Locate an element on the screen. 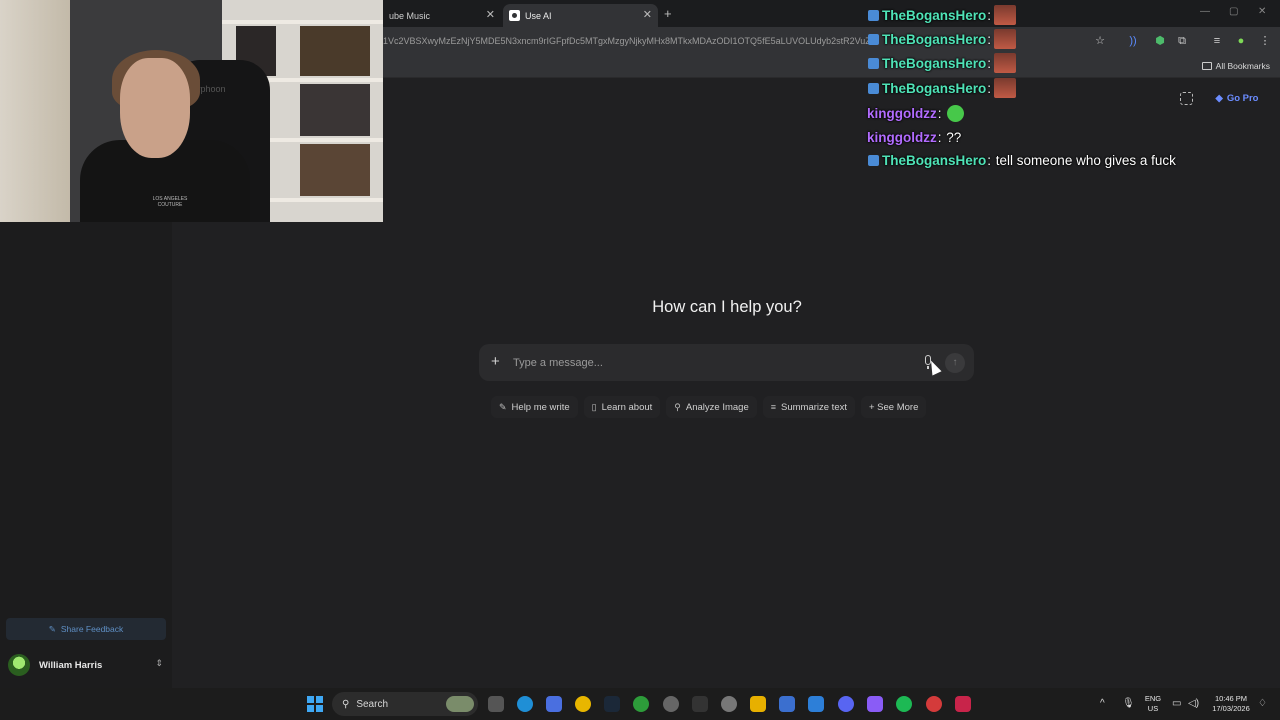 Image resolution: width=1280 pixels, height=720 pixels. user-menu: William Harris ⇕ is located at coordinates (88, 665).